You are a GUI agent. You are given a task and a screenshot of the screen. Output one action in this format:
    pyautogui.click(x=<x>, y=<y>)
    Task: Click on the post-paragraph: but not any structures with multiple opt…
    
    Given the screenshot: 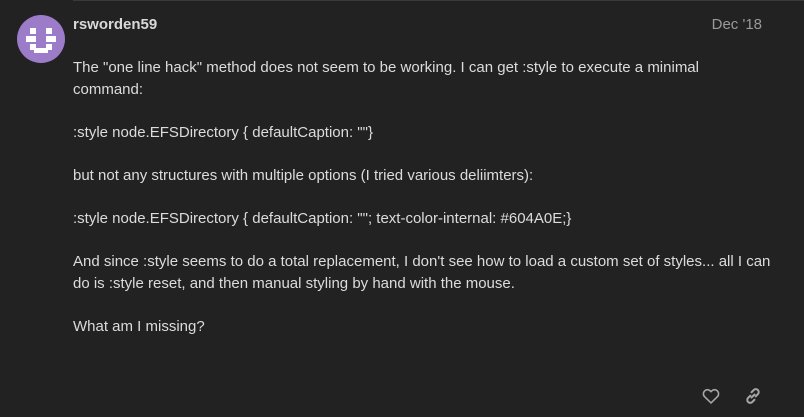 What is the action you would take?
    pyautogui.click(x=303, y=175)
    